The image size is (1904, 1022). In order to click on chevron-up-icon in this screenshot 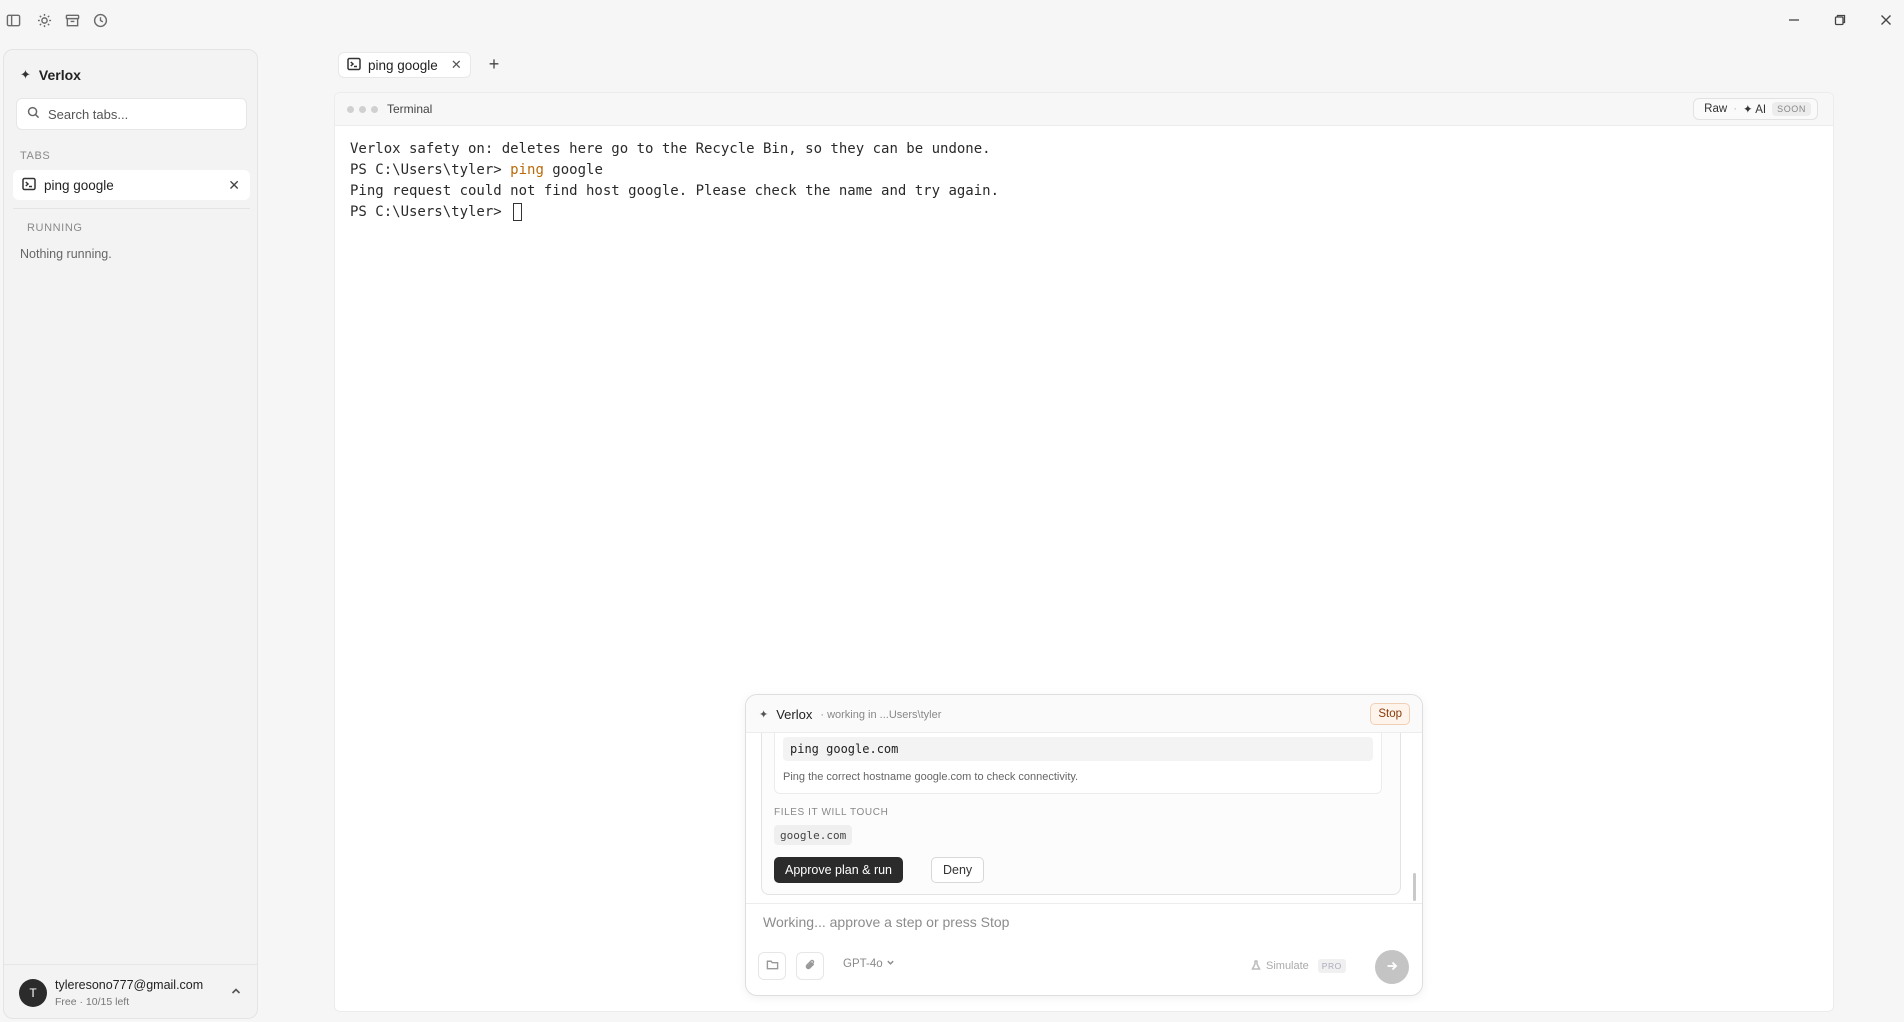, I will do `click(236, 992)`.